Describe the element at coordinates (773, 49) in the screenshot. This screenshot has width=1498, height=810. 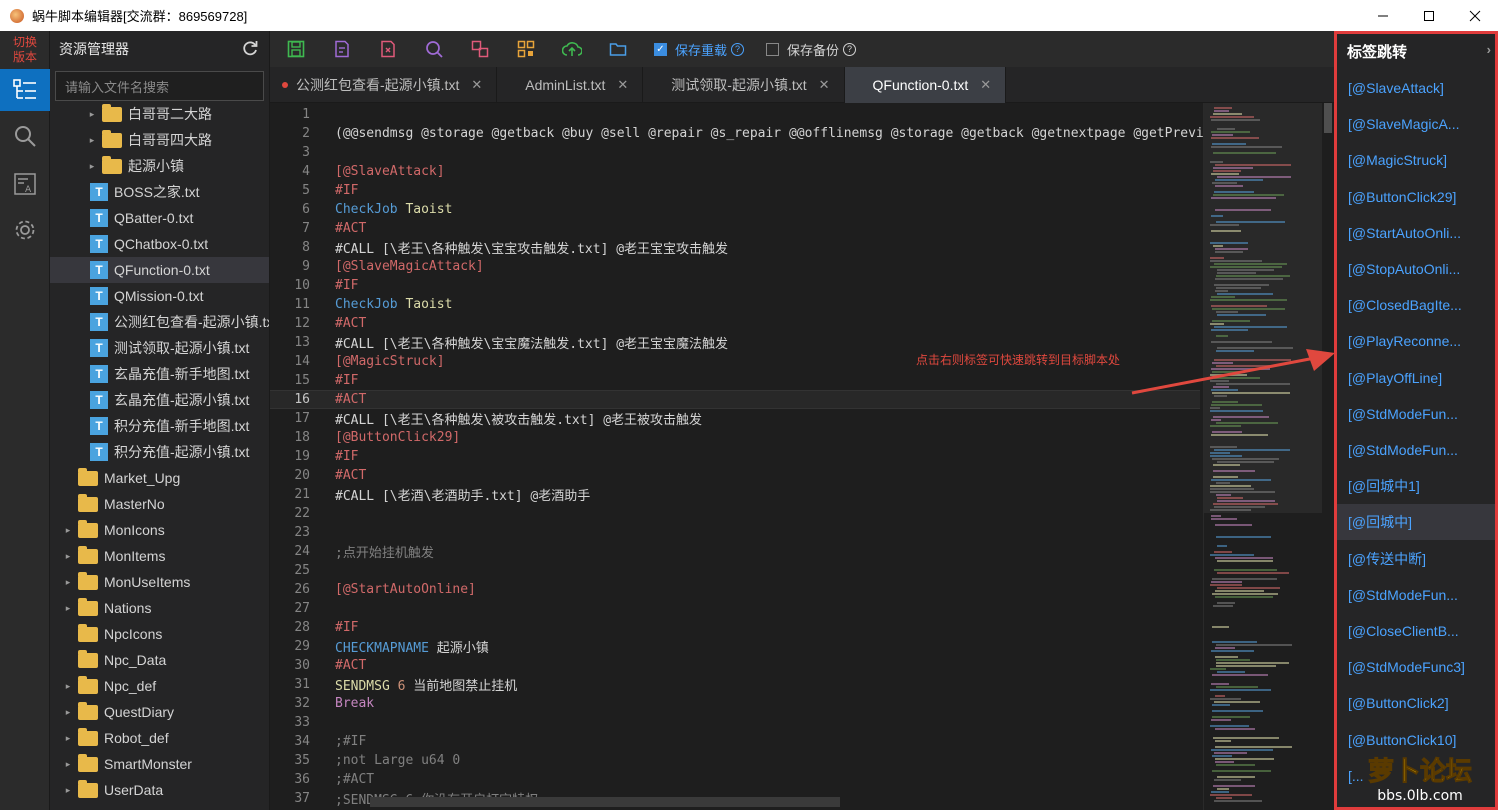
I see `save-backup-checkbox` at that location.